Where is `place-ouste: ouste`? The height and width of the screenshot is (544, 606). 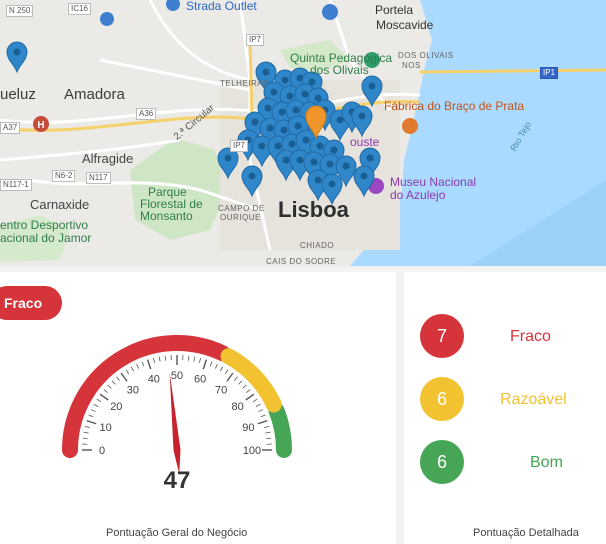
place-ouste: ouste is located at coordinates (365, 142).